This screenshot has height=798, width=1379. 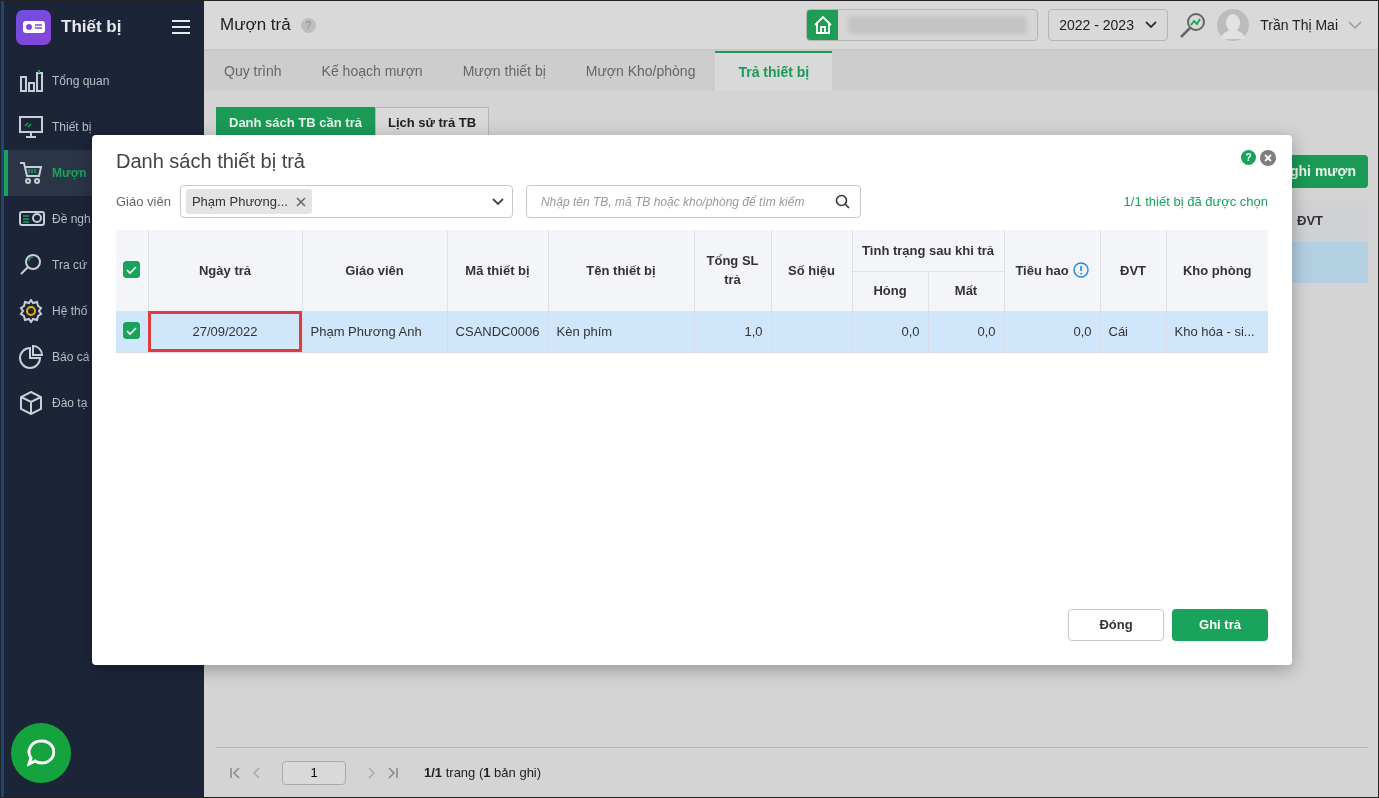 I want to click on filter-label: Giáo viên, so click(x=143, y=201).